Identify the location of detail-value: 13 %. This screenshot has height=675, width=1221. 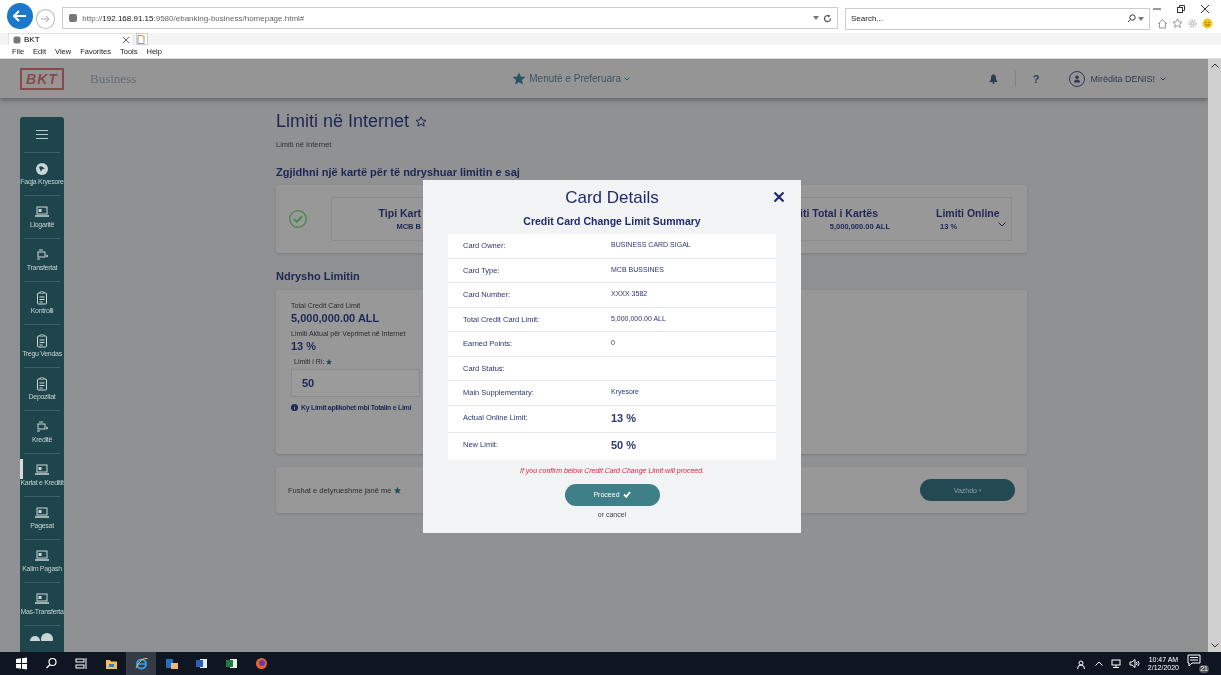
(624, 417).